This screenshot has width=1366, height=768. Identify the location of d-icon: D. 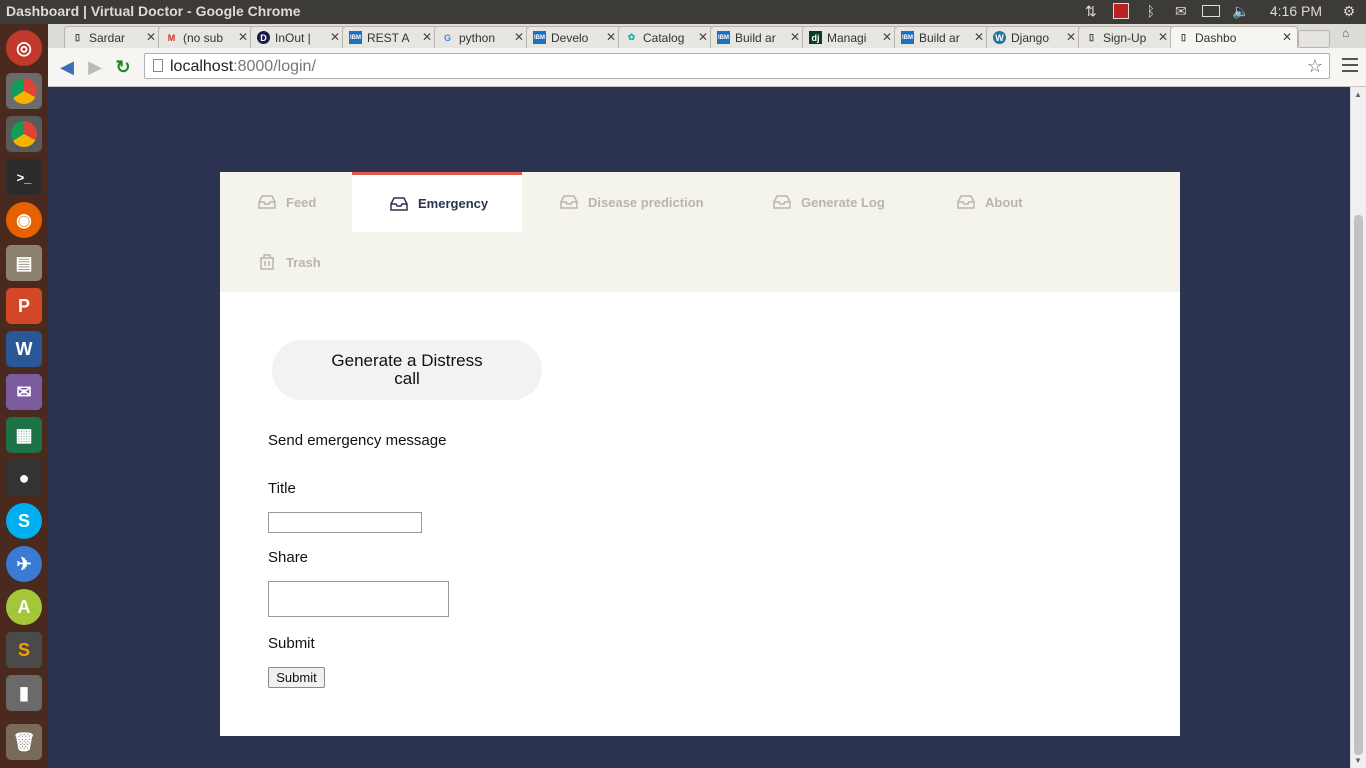
(263, 37).